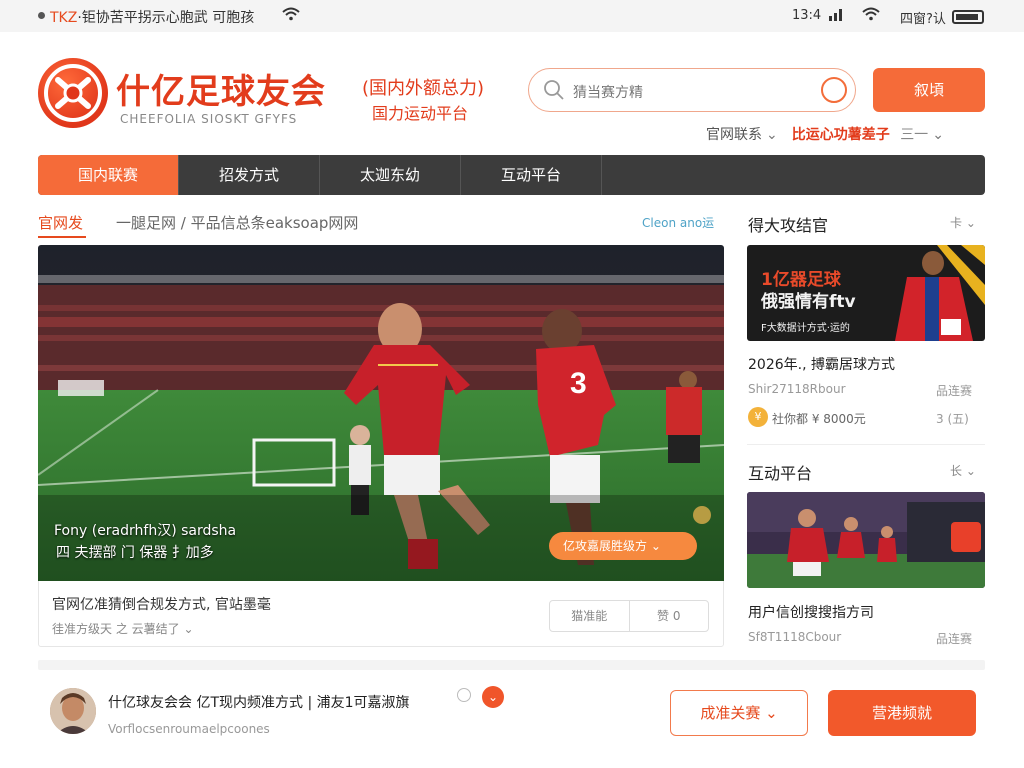  Describe the element at coordinates (795, 637) in the screenshot. I see `right-block2-meta: Sf8T1118Cbour` at that location.